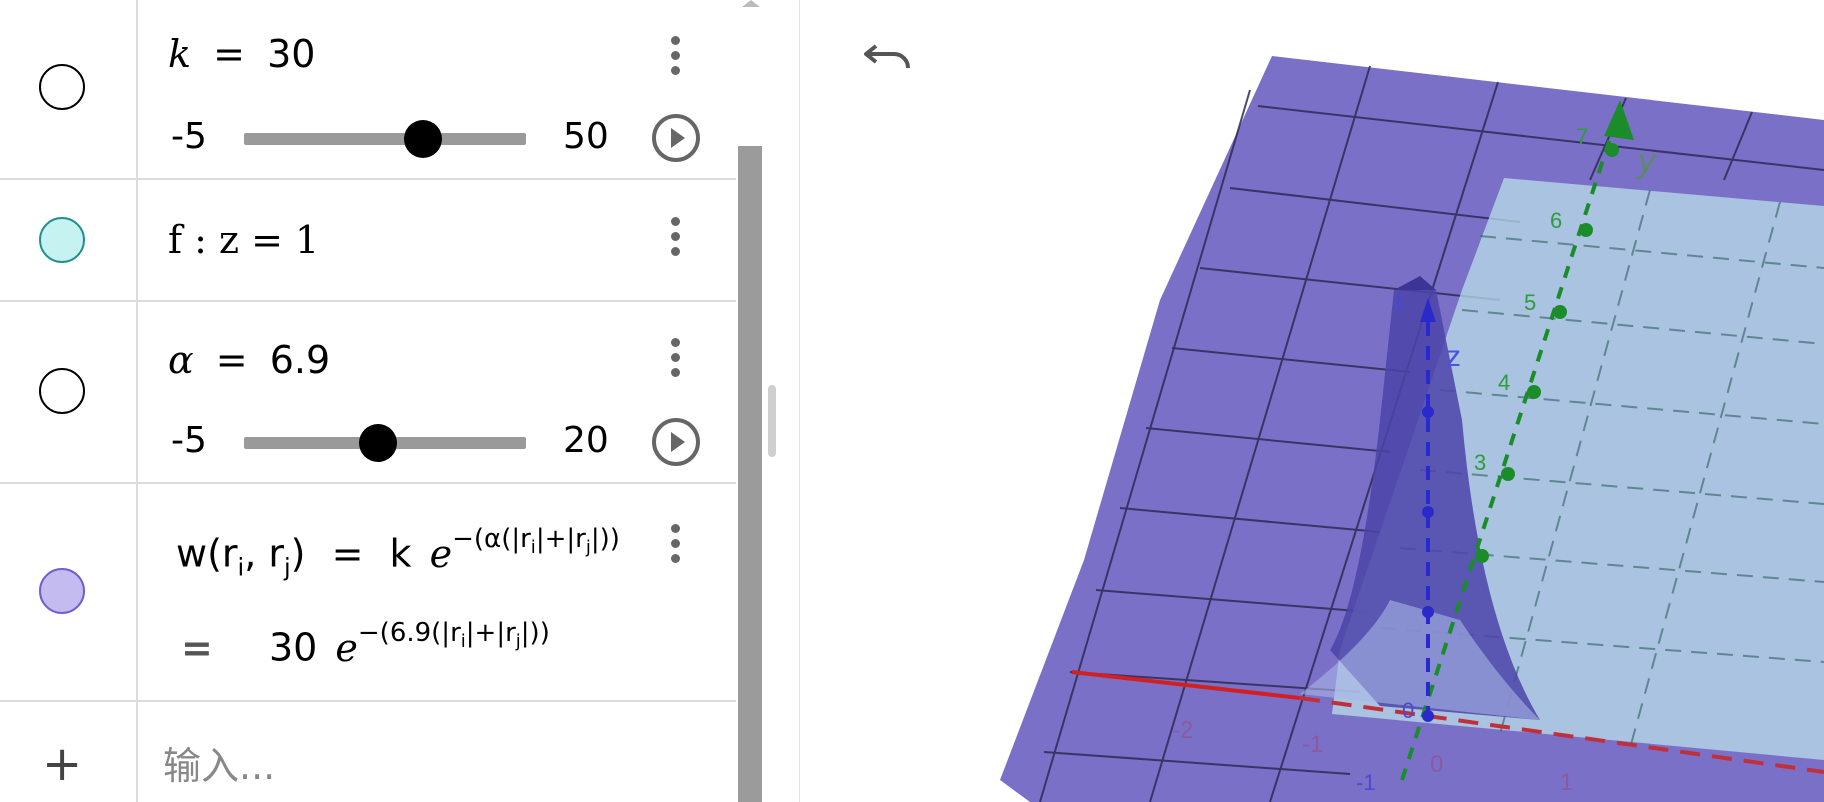 The height and width of the screenshot is (802, 1824). What do you see at coordinates (799, 401) in the screenshot?
I see `panel-divider` at bounding box center [799, 401].